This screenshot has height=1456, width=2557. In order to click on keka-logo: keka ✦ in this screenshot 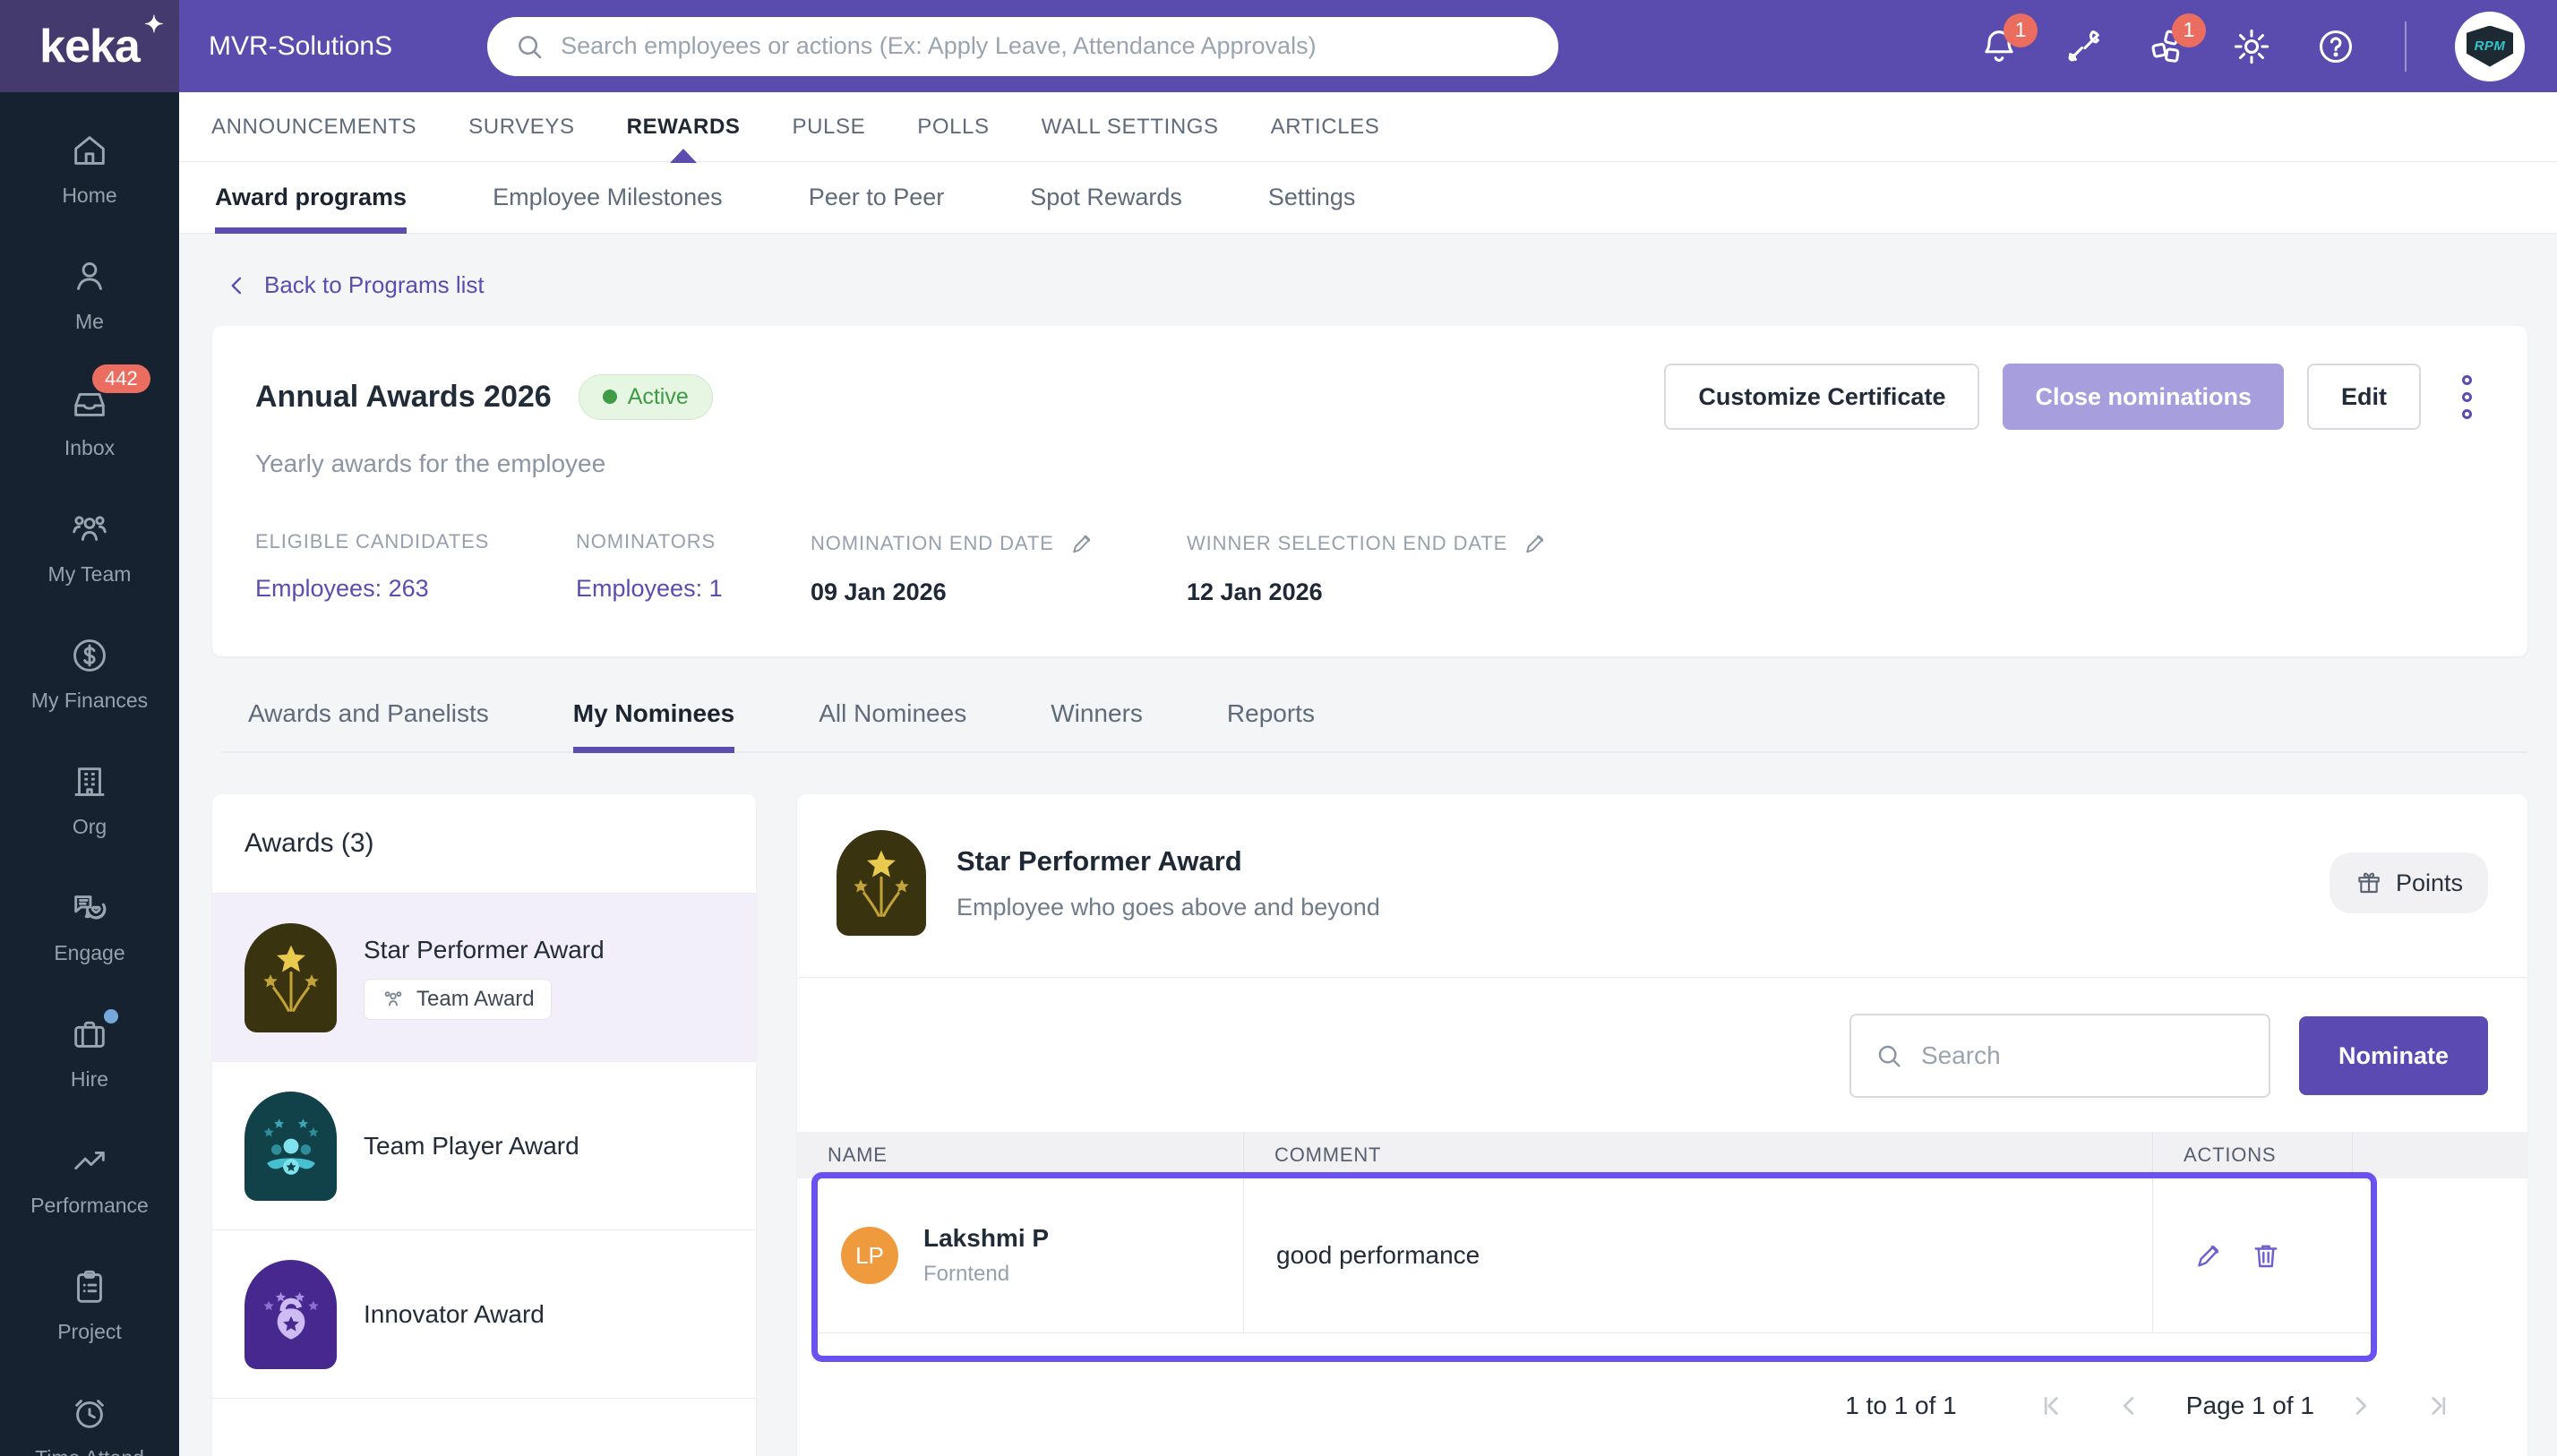, I will do `click(90, 46)`.